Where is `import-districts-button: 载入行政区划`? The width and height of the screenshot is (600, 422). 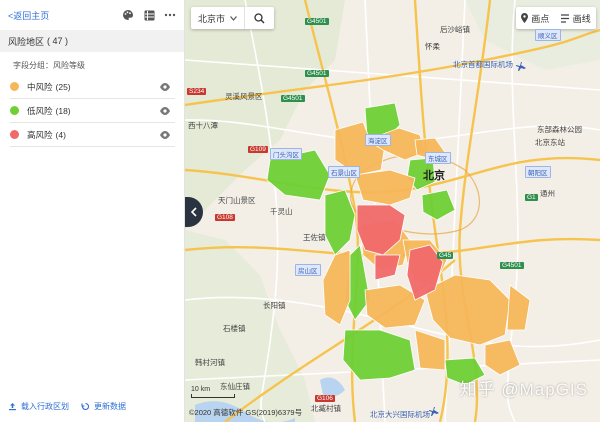 import-districts-button: 载入行政区划 is located at coordinates (38, 406).